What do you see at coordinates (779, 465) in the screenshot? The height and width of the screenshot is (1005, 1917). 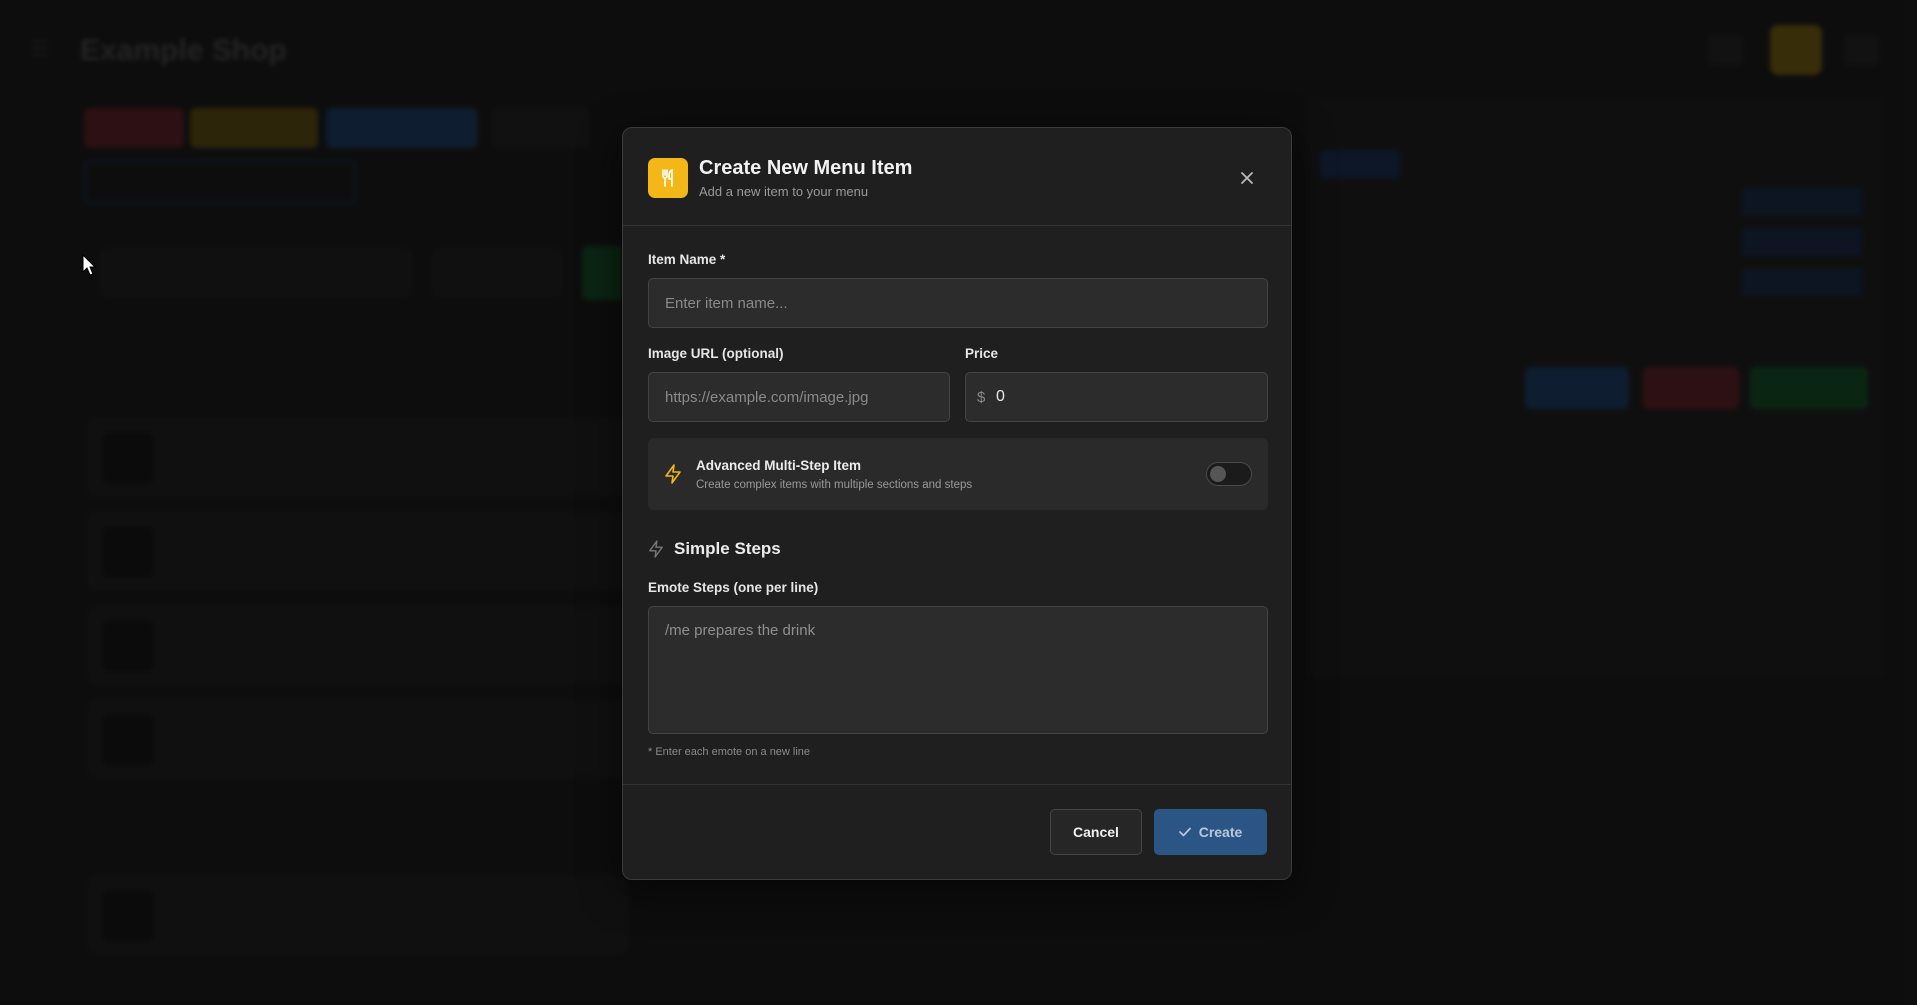 I see `advanced-title: Advanced Multi-Step Item` at bounding box center [779, 465].